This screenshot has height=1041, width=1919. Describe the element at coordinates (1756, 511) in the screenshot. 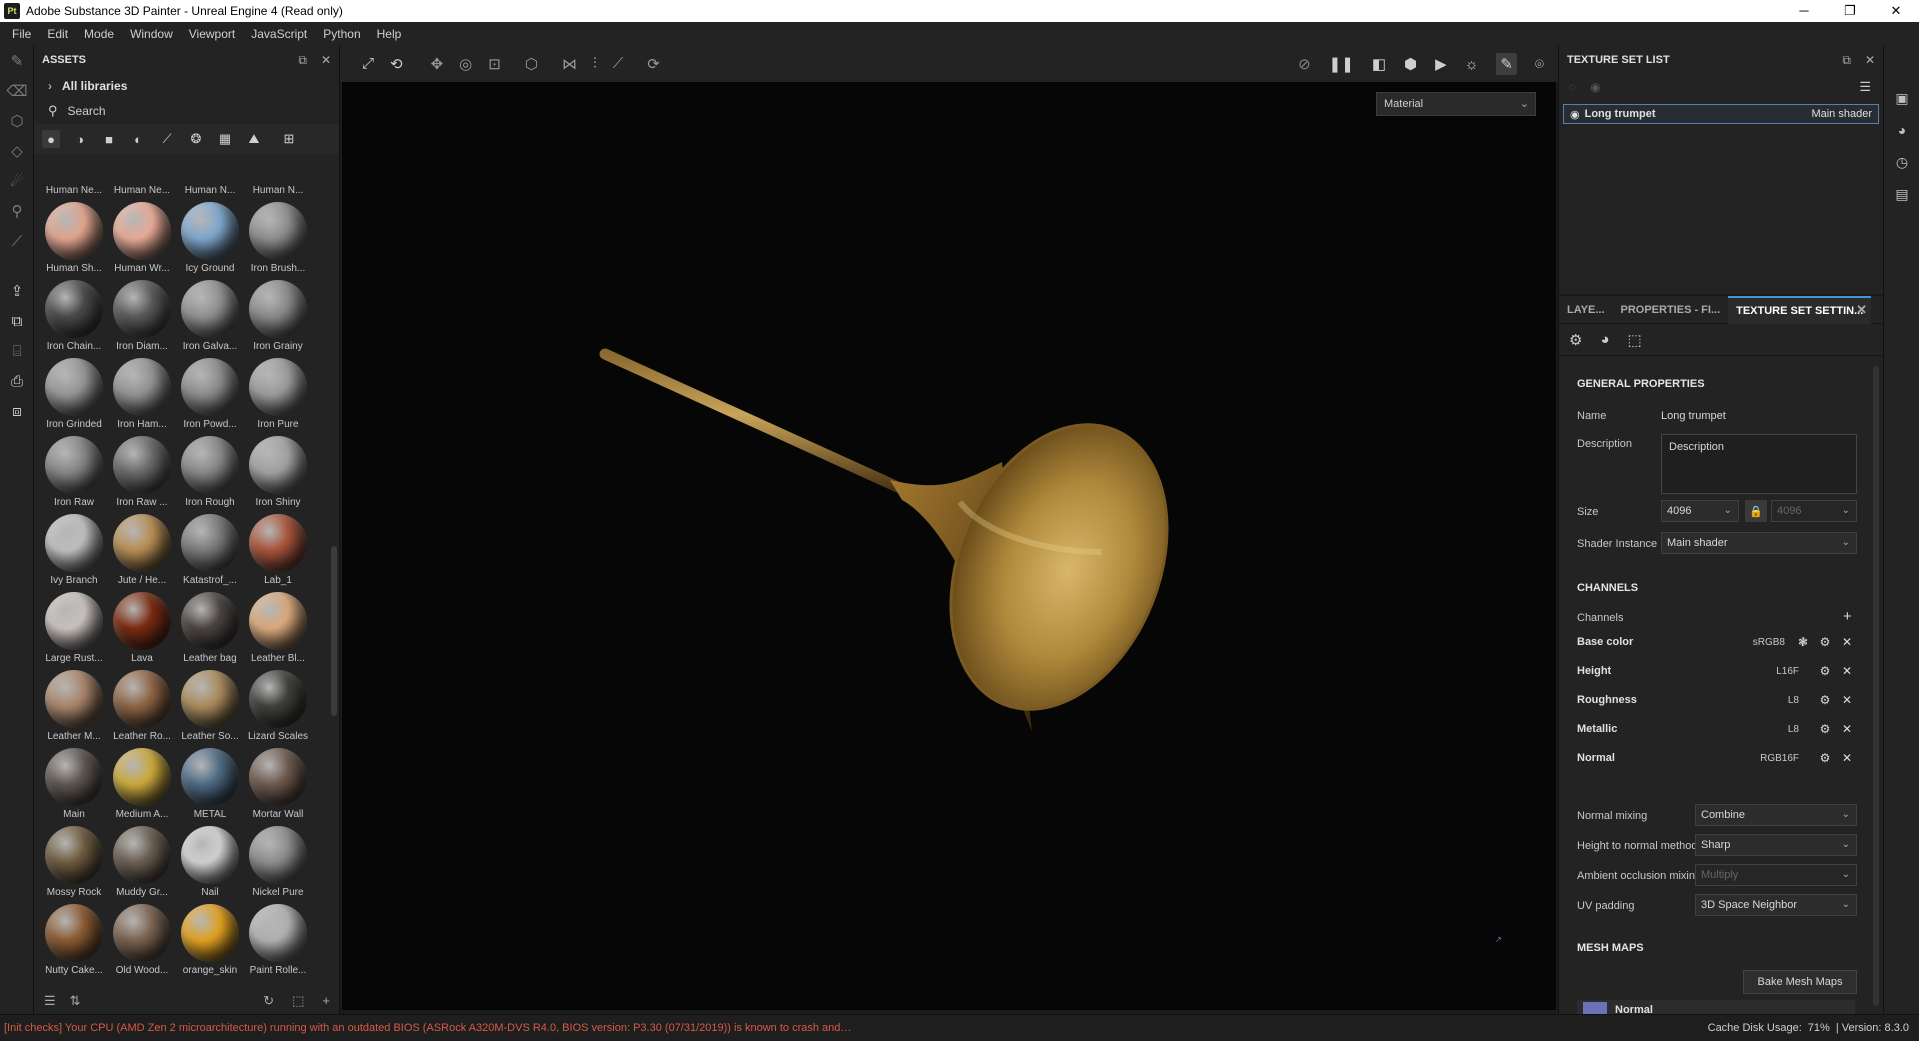

I see `lock-icon: 🔒` at that location.